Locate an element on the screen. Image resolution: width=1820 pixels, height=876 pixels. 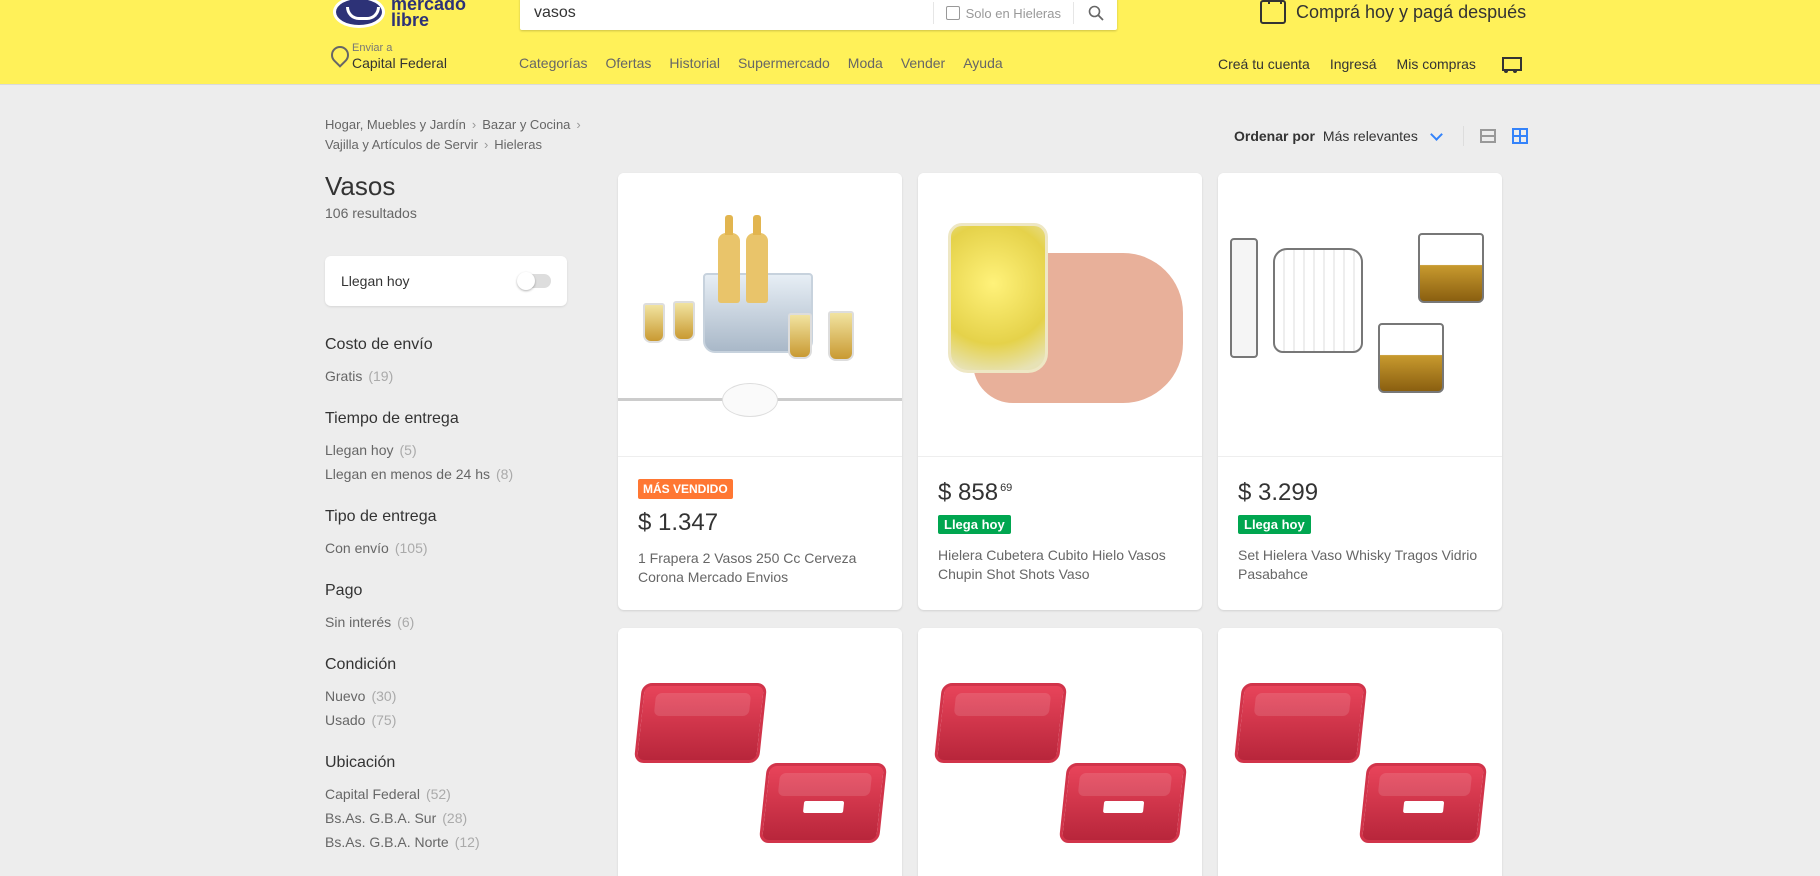
filter-item: Bs.As. G.B.A. Sur (28) is located at coordinates (470, 818).